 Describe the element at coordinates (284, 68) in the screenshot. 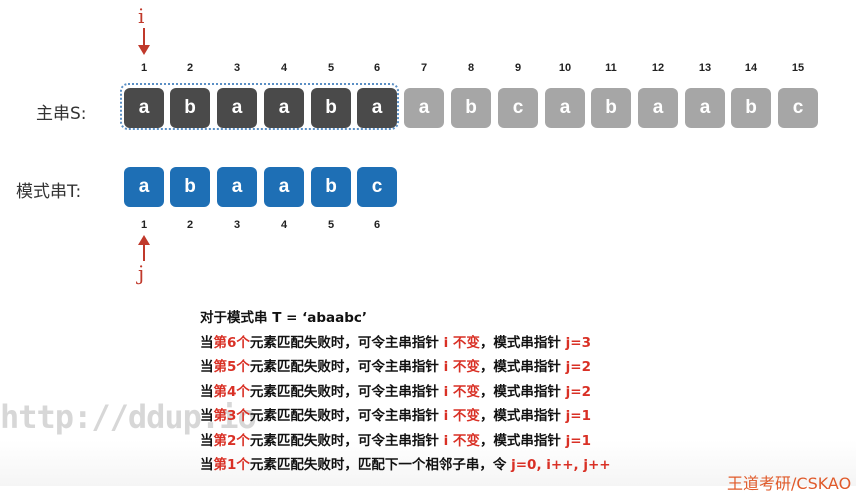

I see `main-index: 4` at that location.